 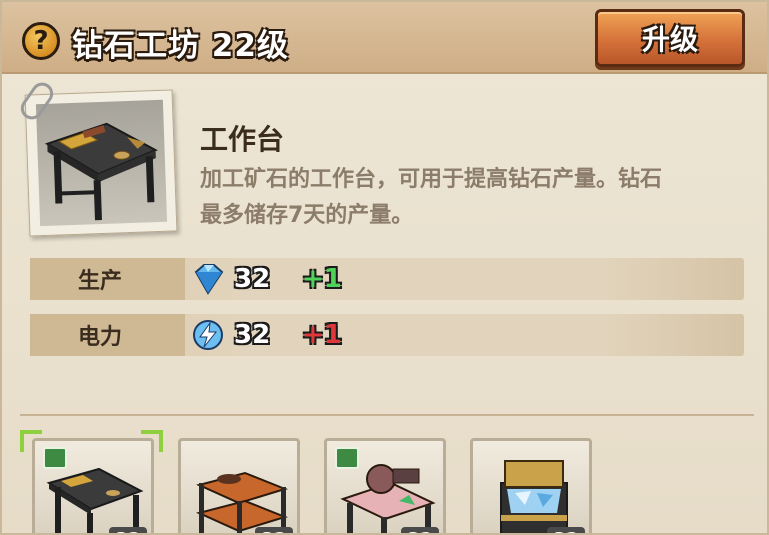 I want to click on item-name: 工作台, so click(x=242, y=139).